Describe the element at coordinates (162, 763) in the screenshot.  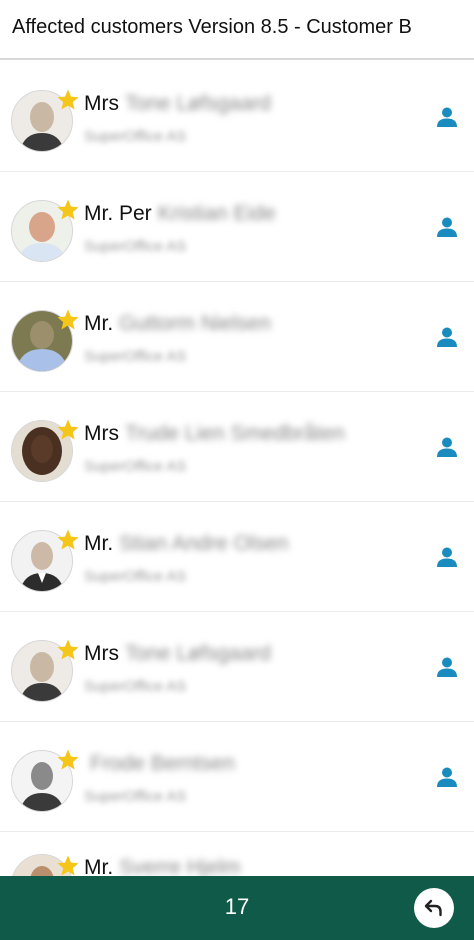
I see `contact-name: Frode Berntsen` at that location.